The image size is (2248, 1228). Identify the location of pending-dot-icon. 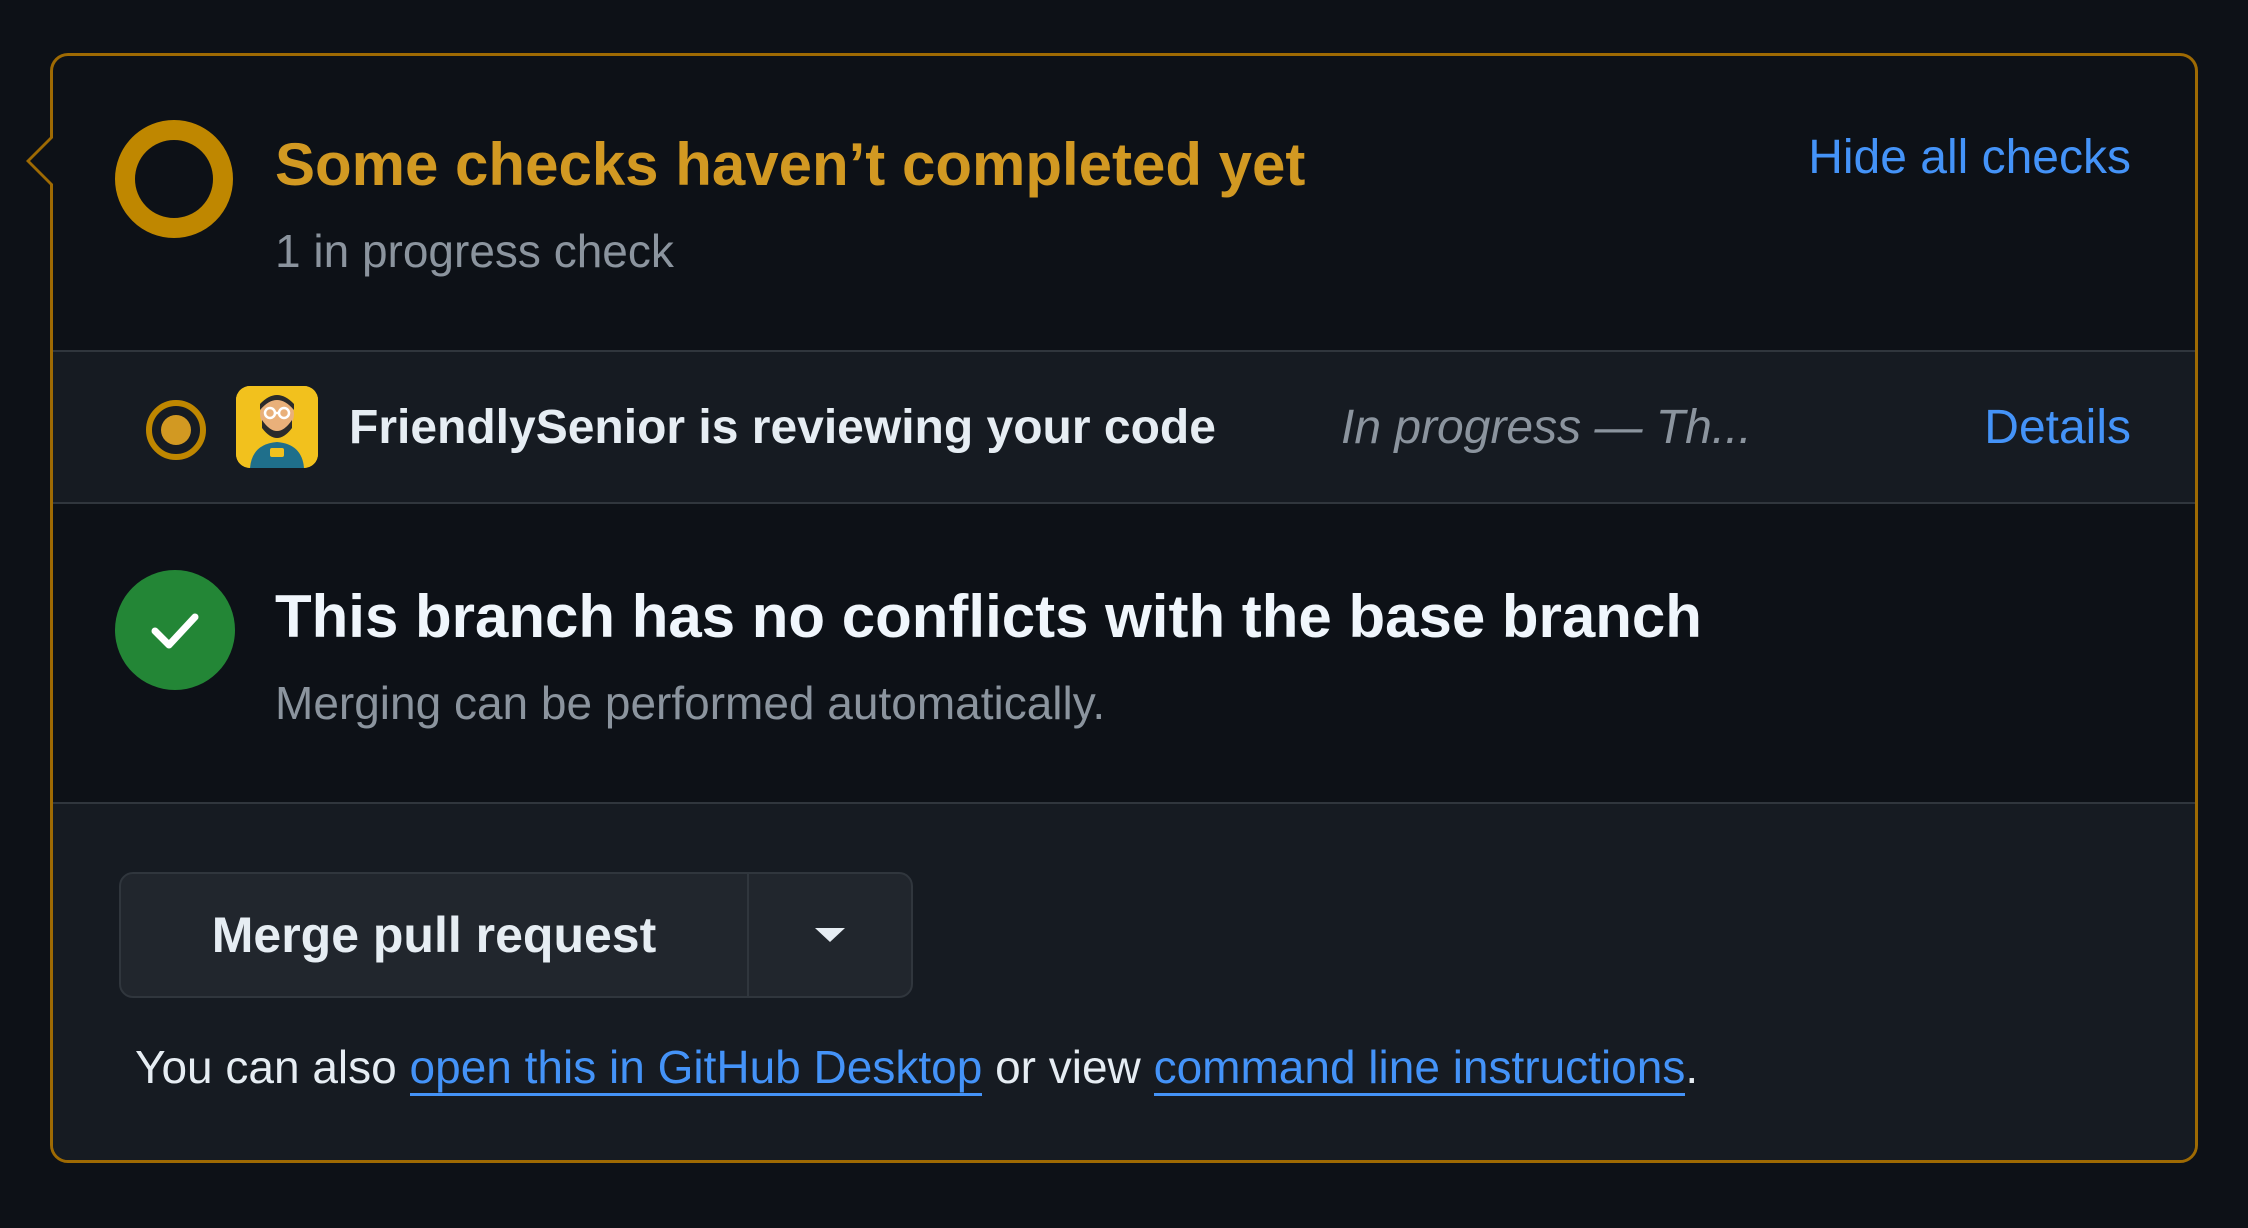
(176, 430).